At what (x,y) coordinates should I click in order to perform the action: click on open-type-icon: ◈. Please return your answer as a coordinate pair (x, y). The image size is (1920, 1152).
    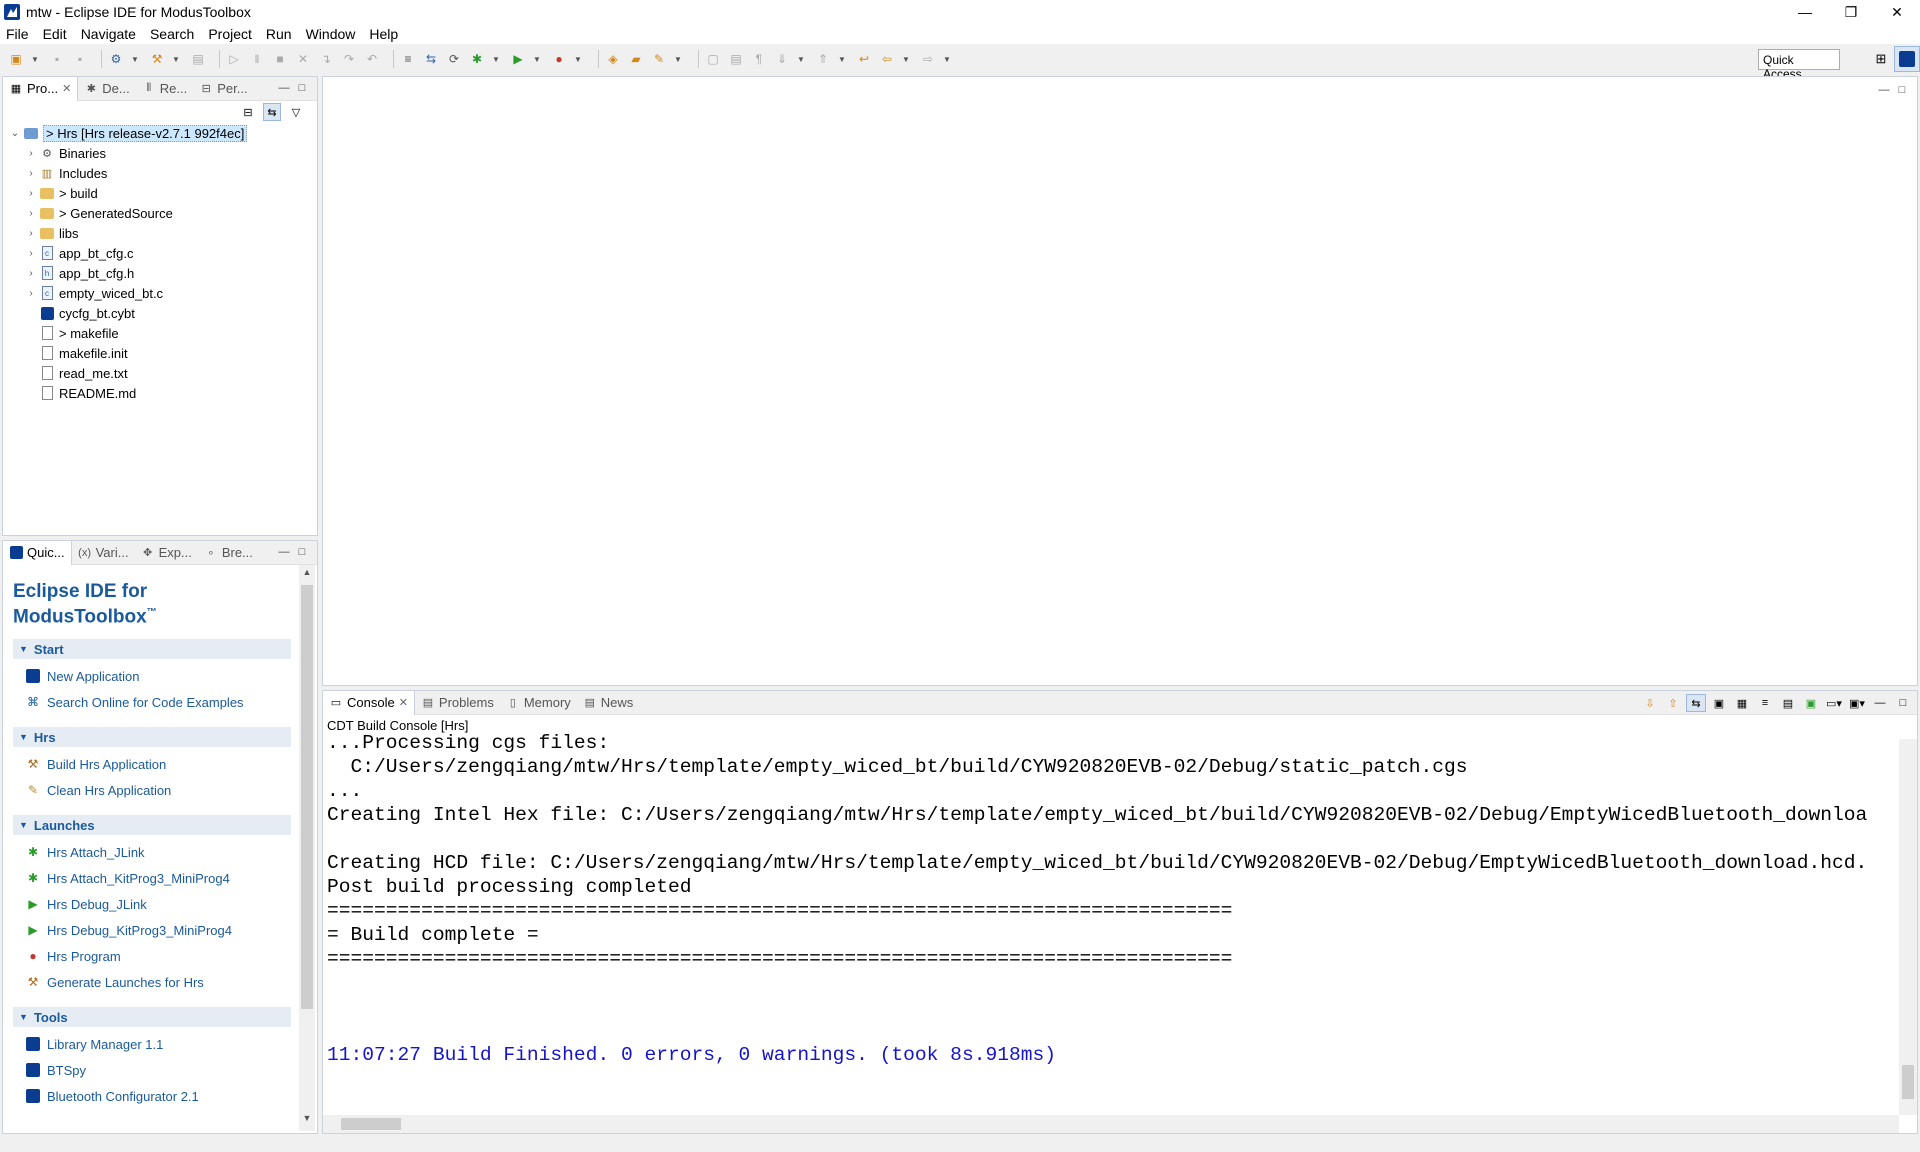
    Looking at the image, I should click on (613, 59).